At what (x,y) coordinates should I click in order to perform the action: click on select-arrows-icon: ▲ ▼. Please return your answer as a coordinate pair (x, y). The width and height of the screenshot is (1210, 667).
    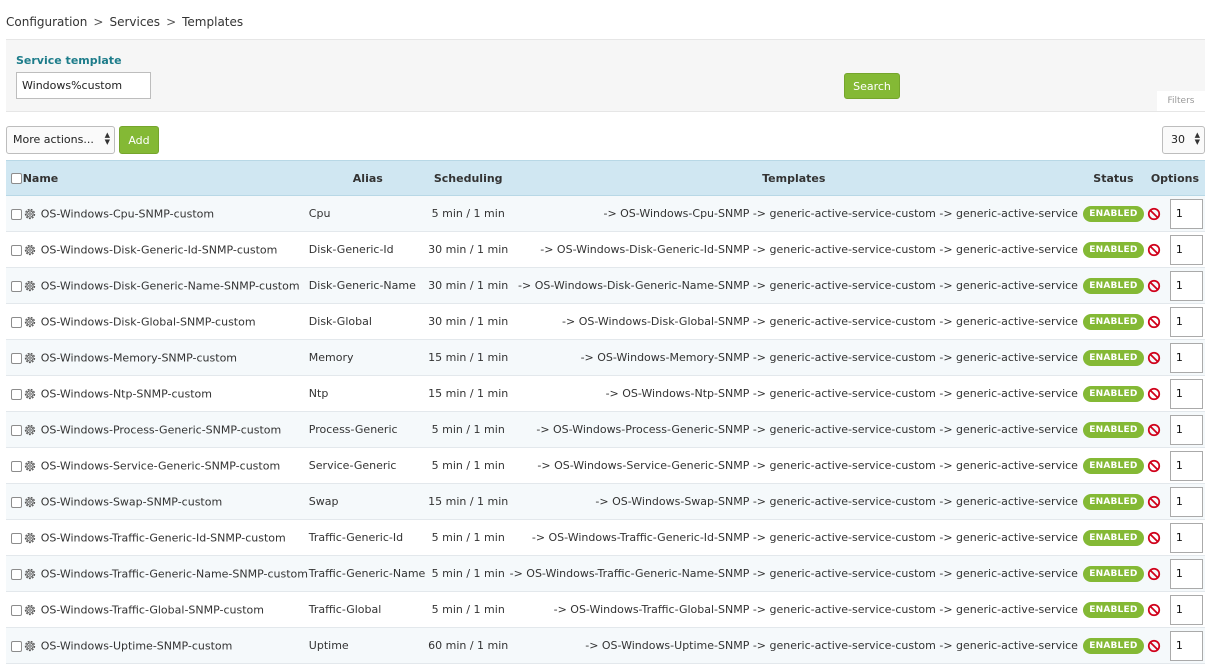
    Looking at the image, I should click on (107, 138).